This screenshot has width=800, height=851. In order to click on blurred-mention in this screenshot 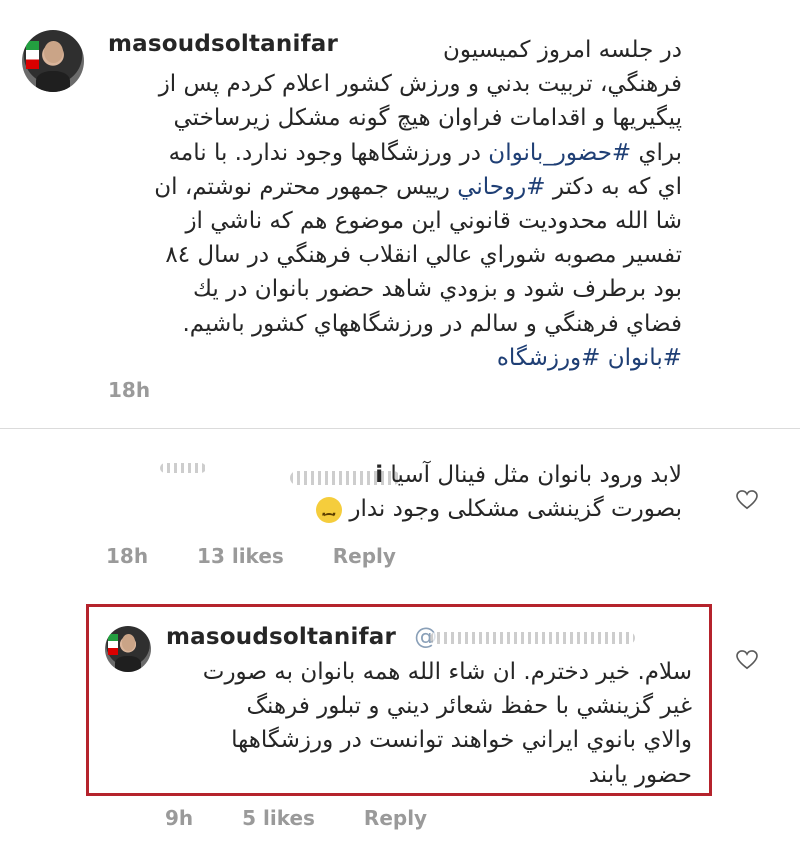, I will do `click(532, 638)`.